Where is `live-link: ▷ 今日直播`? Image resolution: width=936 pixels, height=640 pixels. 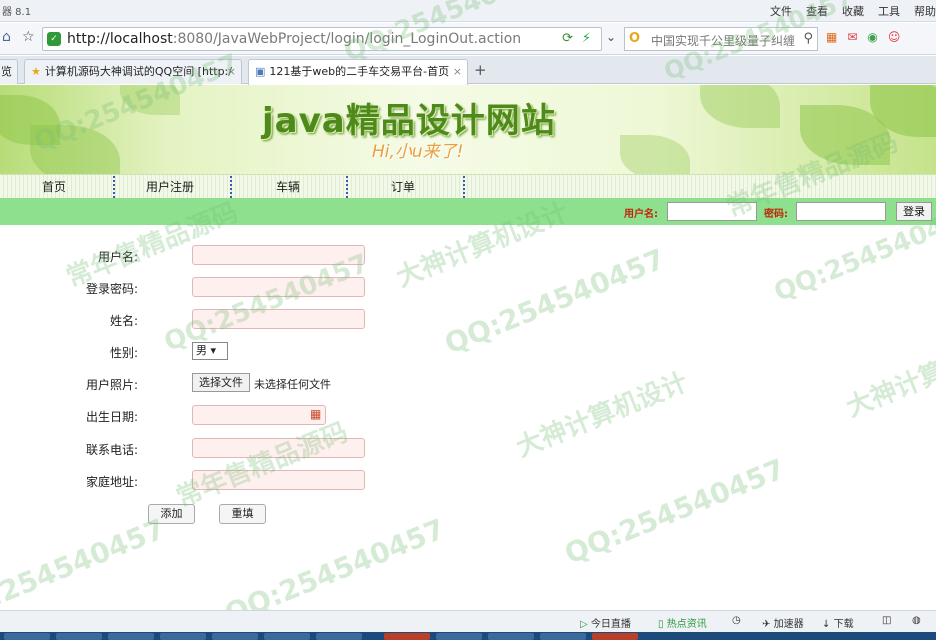 live-link: ▷ 今日直播 is located at coordinates (605, 622).